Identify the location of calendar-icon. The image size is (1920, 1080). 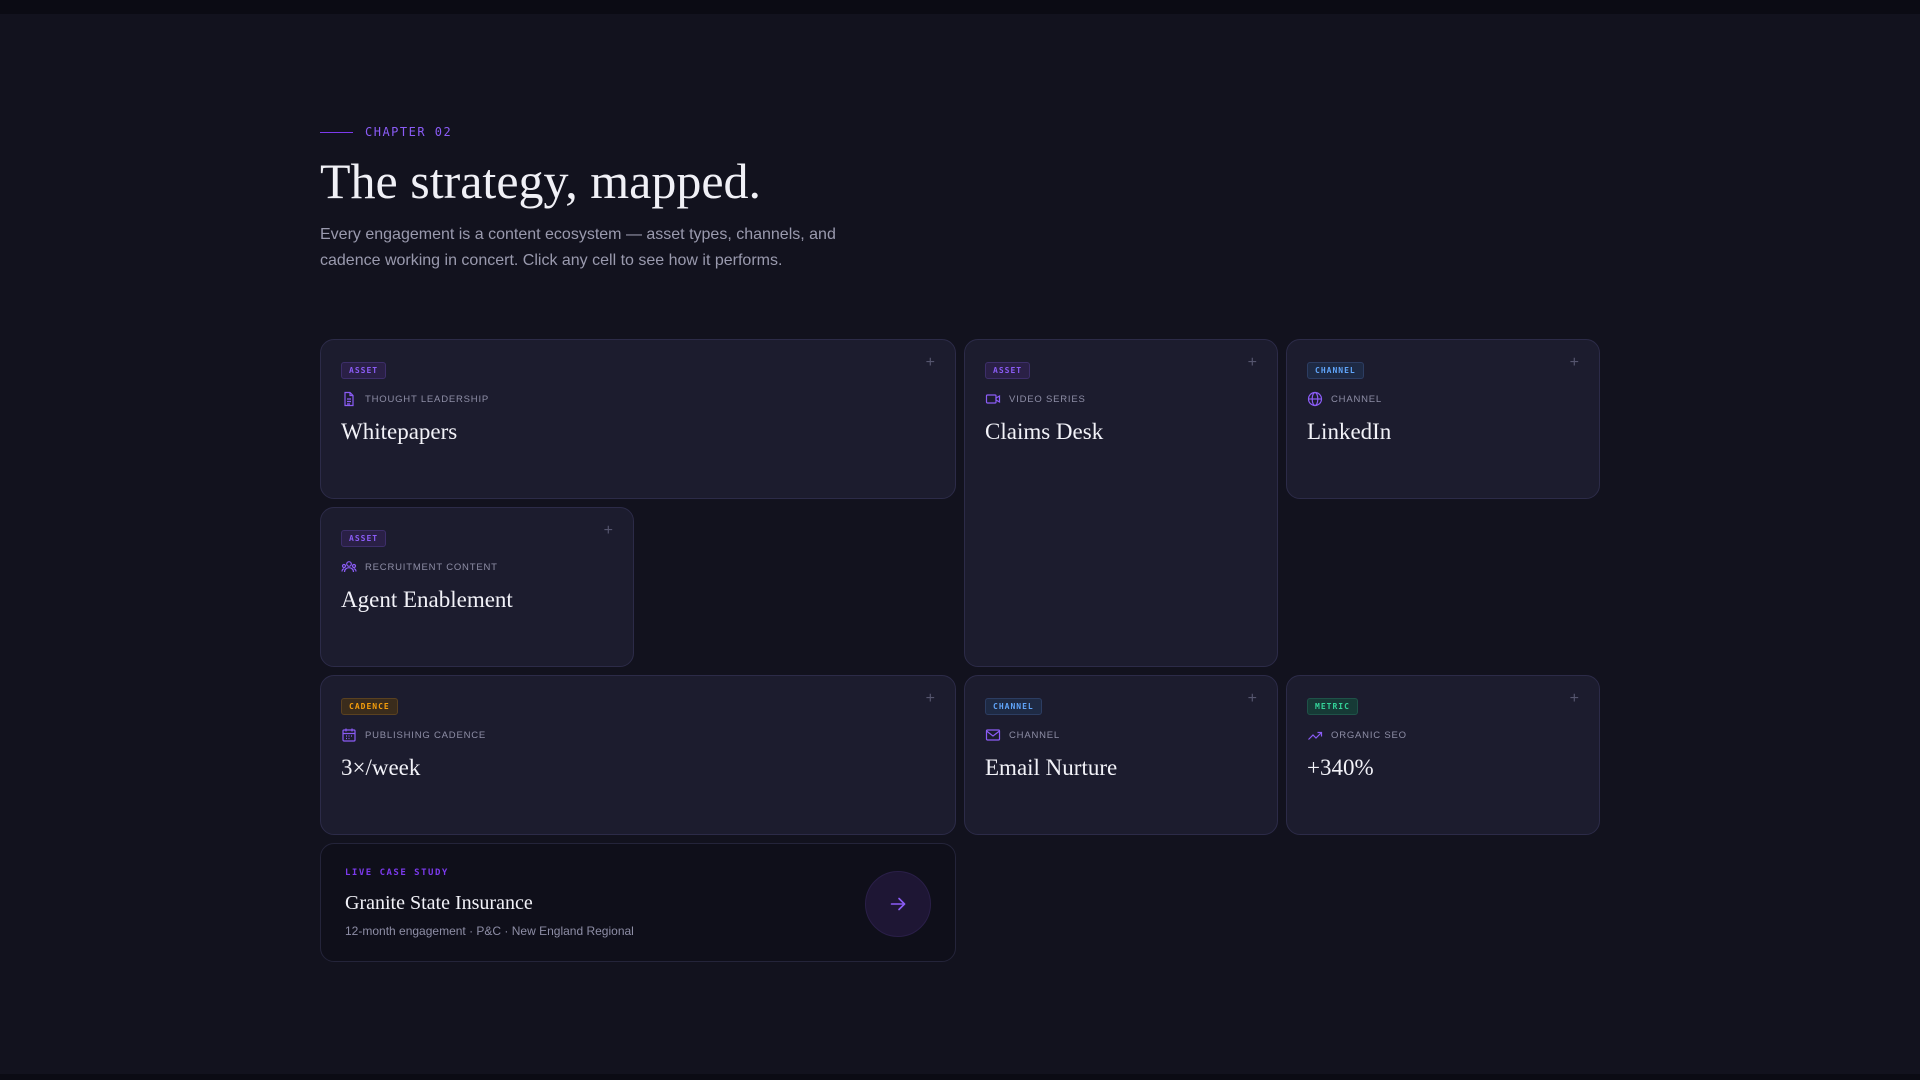
(349, 735).